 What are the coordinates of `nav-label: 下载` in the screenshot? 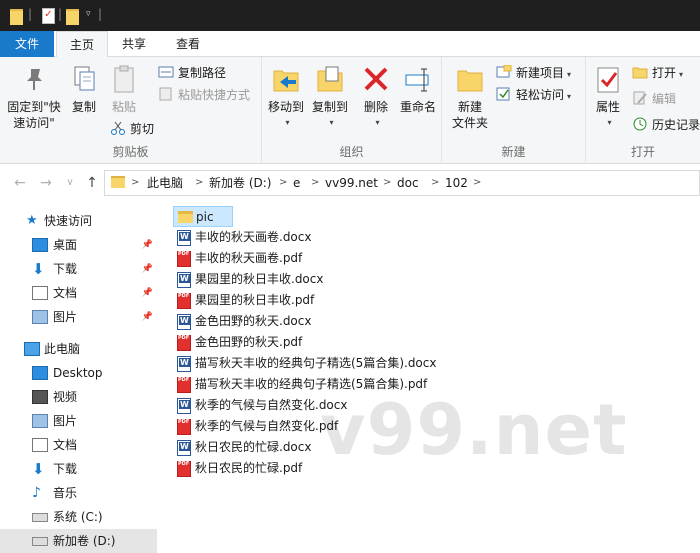 It's located at (65, 469).